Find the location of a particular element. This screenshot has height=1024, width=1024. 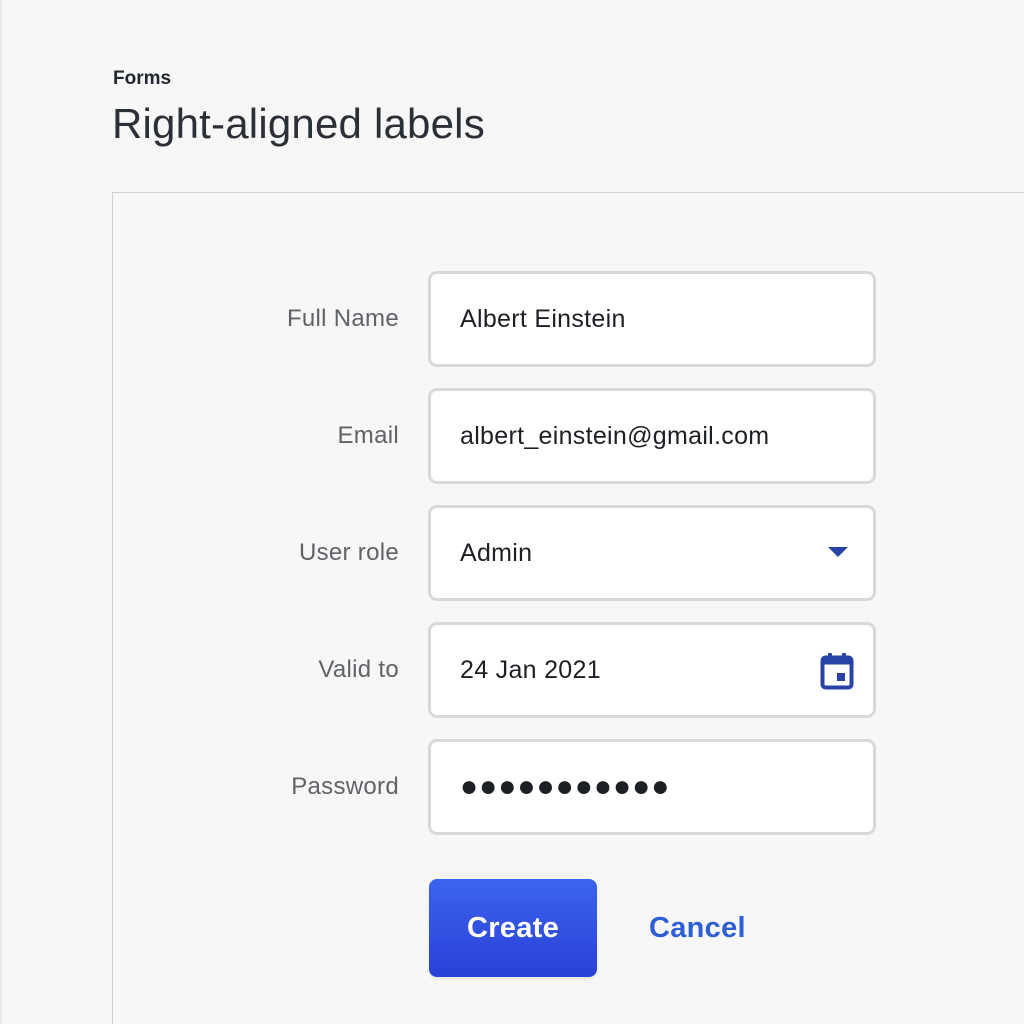

email-label: Email is located at coordinates (368, 435).